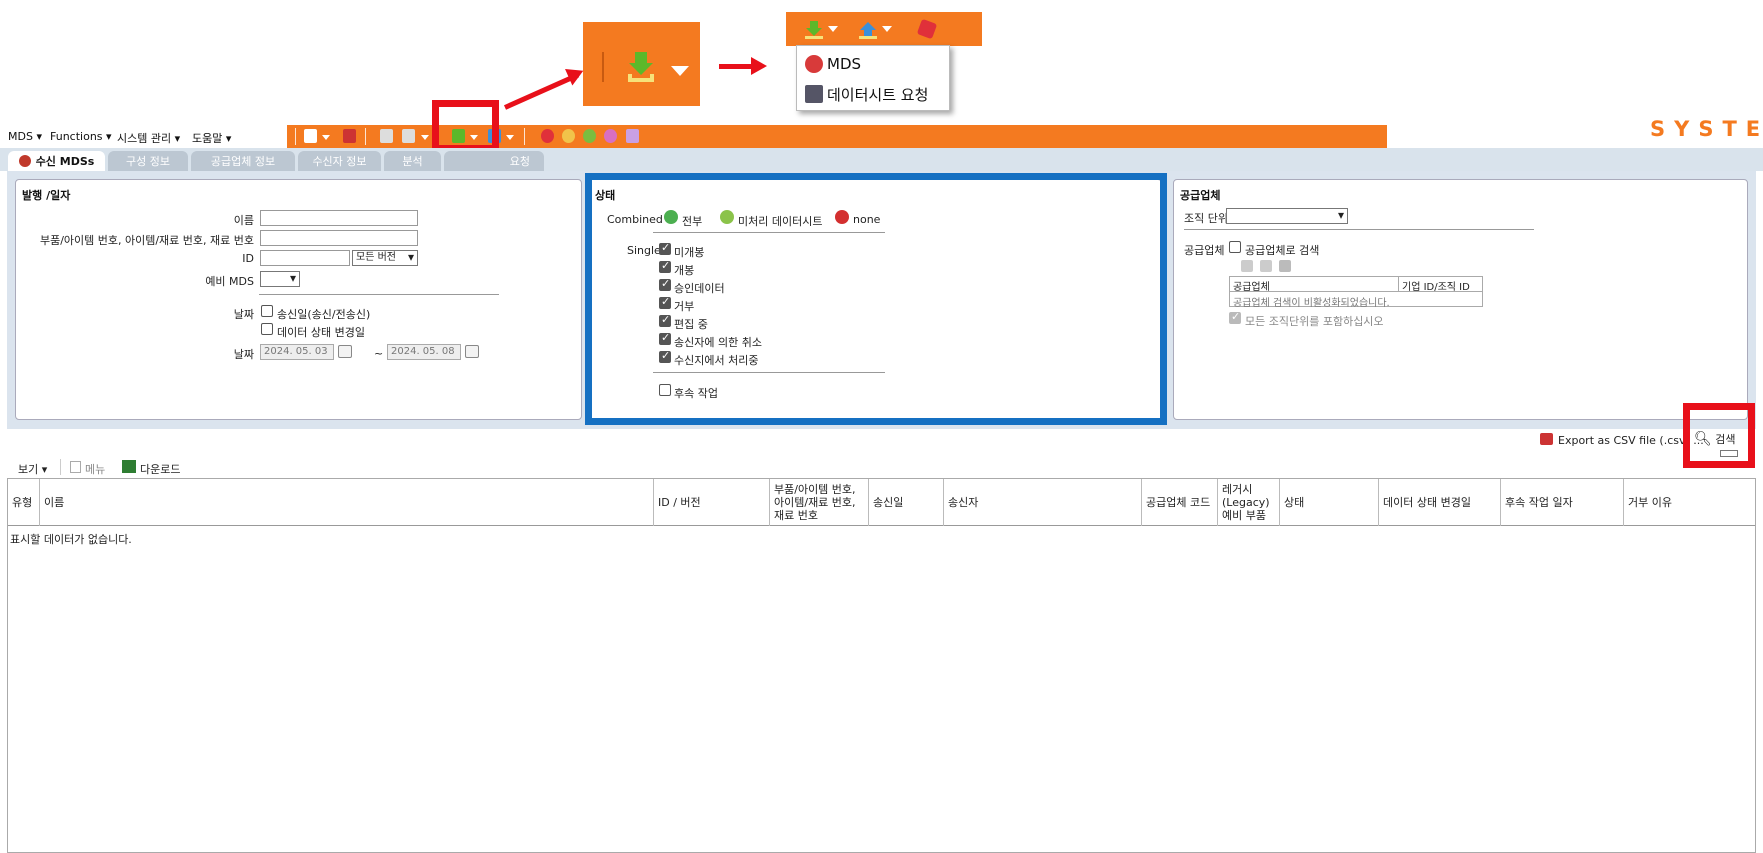 Image resolution: width=1763 pixels, height=853 pixels. I want to click on column-header: 레거시 (Legacy) 예비 부품, so click(1249, 502).